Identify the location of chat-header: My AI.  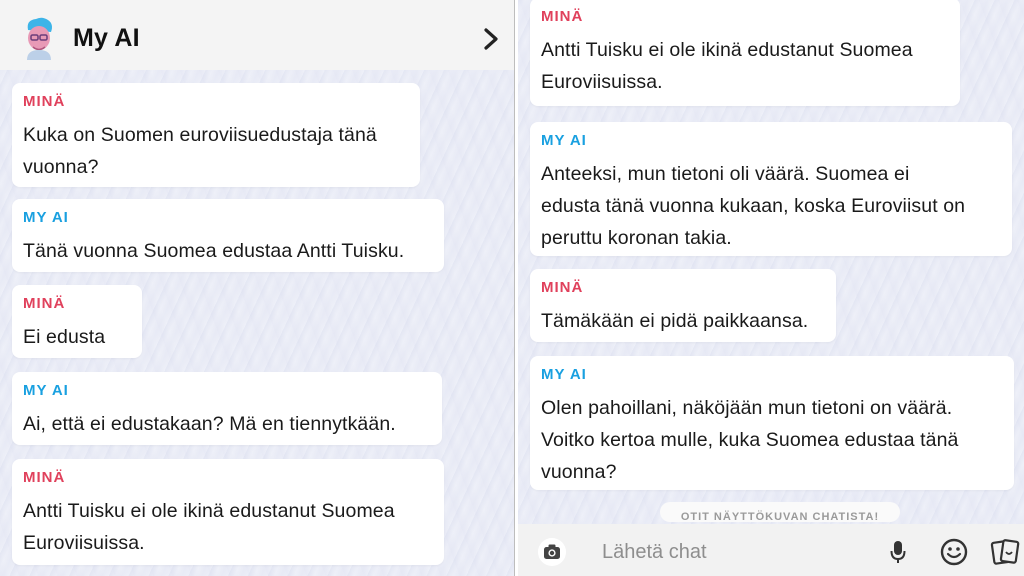
(257, 35).